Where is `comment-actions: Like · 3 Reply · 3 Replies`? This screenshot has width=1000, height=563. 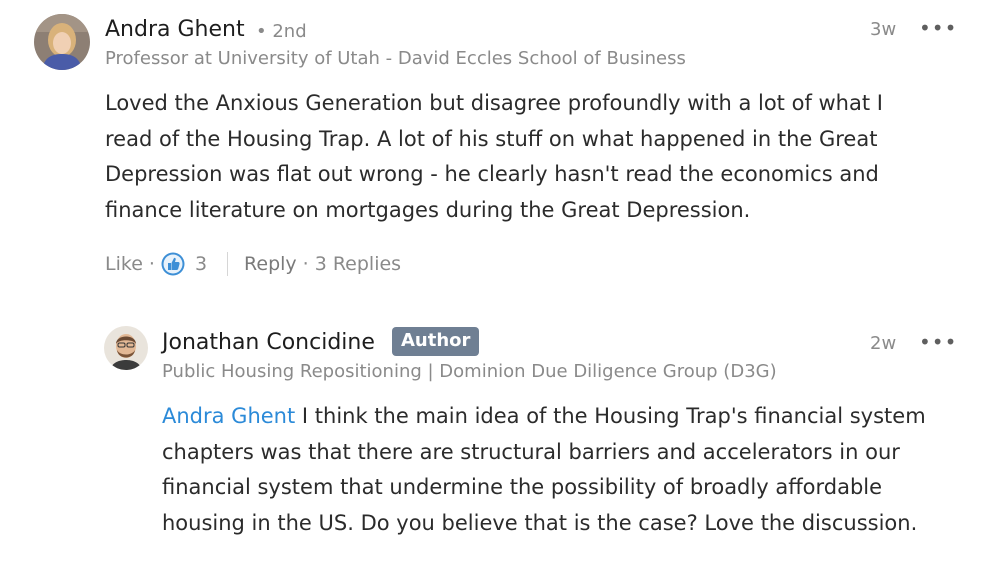
comment-actions: Like · 3 Reply · 3 Replies is located at coordinates (253, 264).